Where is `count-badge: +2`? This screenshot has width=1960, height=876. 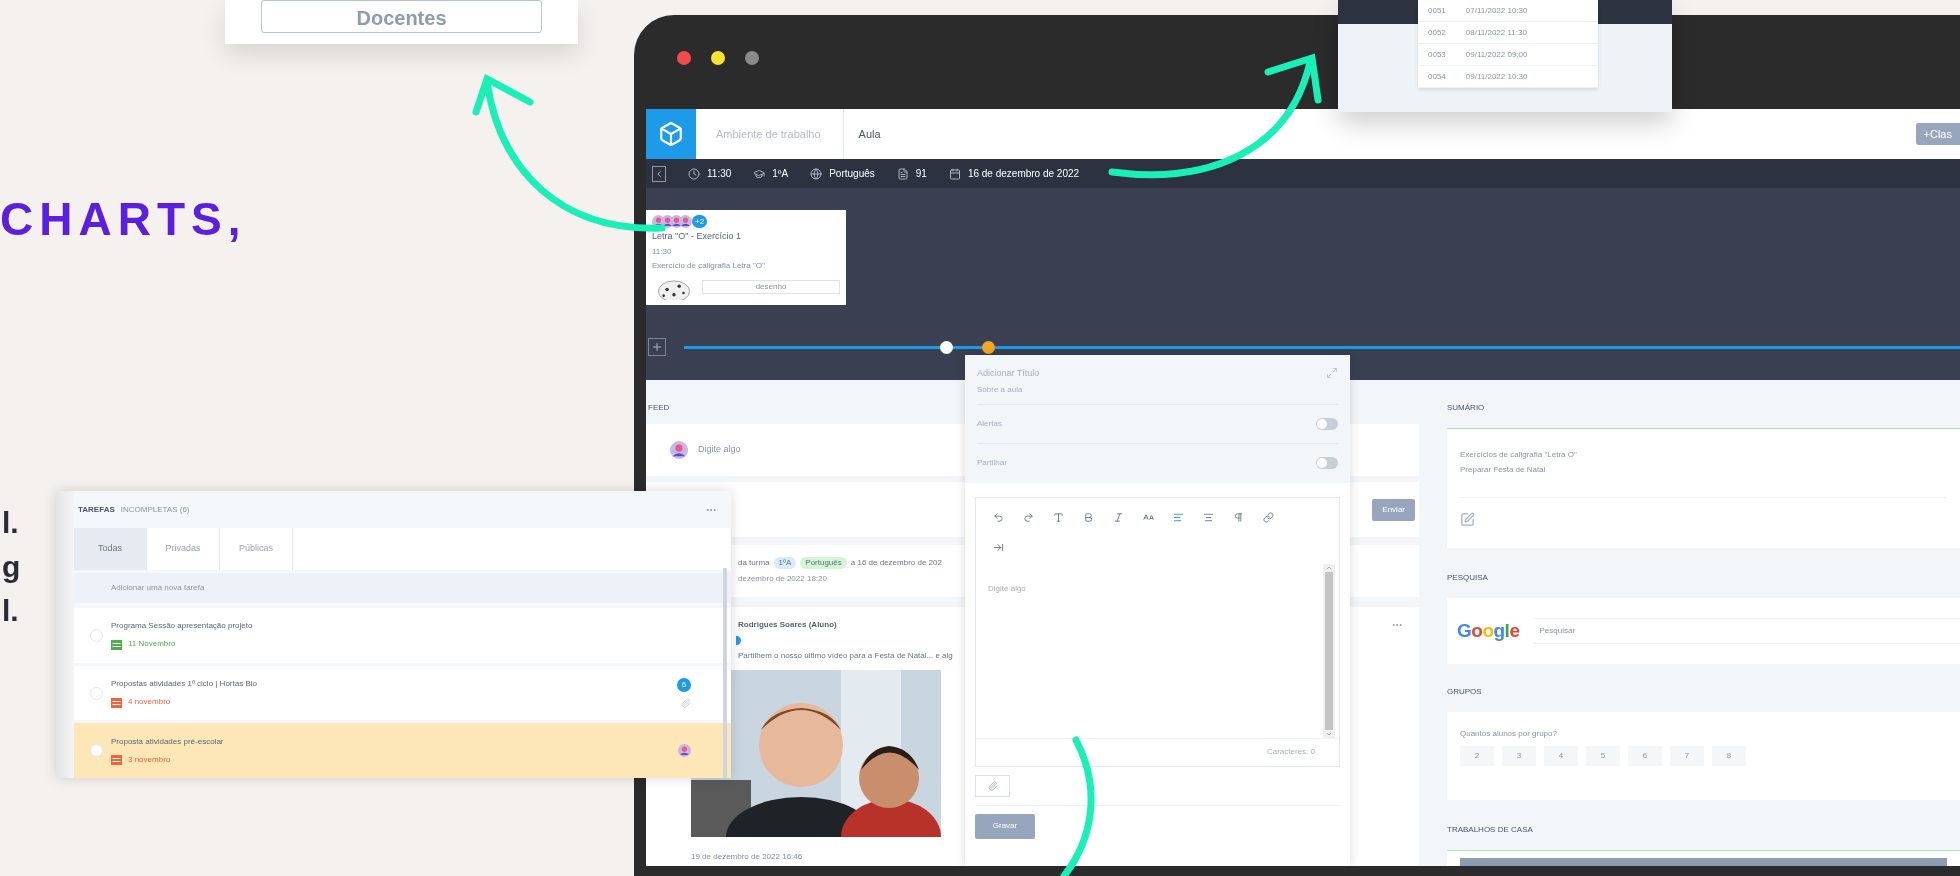
count-badge: +2 is located at coordinates (700, 221).